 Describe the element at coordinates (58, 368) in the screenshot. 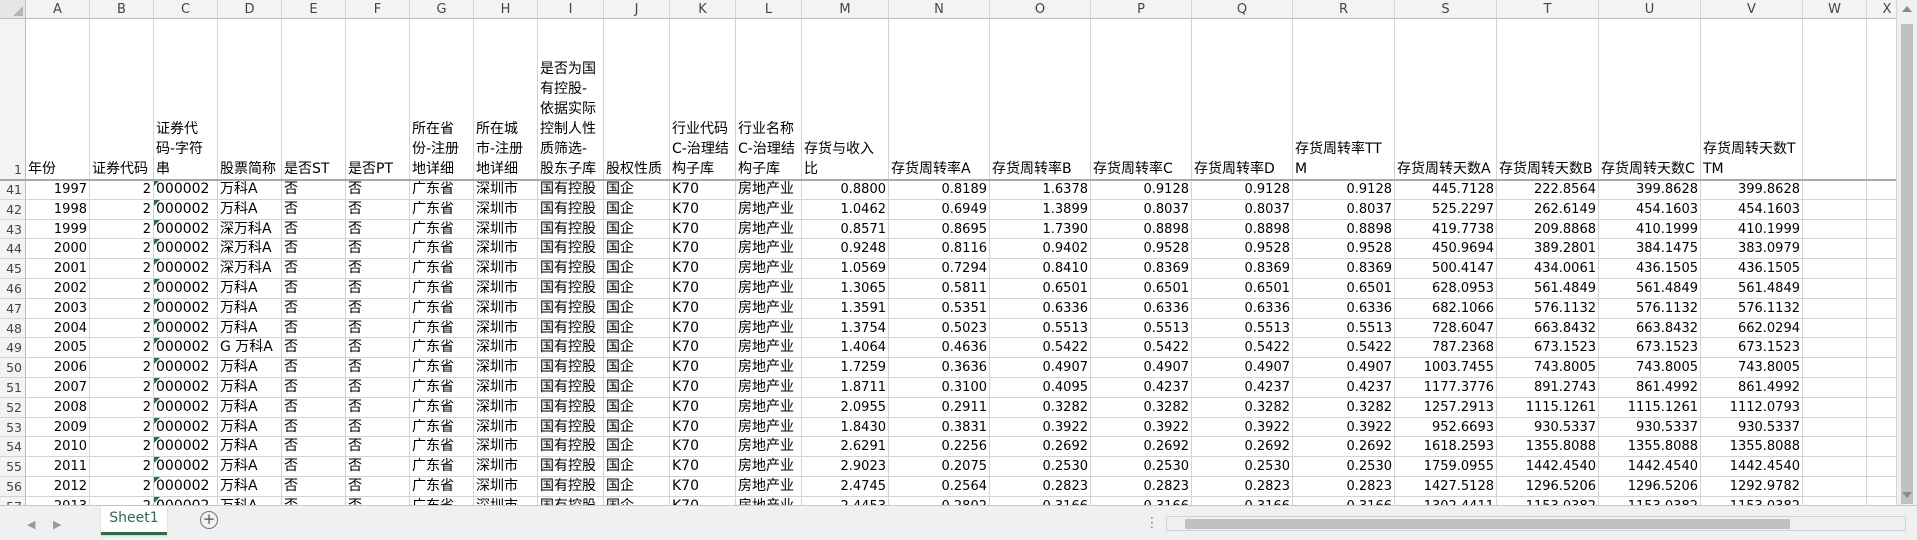

I see `grid-cell-a: 2006` at that location.